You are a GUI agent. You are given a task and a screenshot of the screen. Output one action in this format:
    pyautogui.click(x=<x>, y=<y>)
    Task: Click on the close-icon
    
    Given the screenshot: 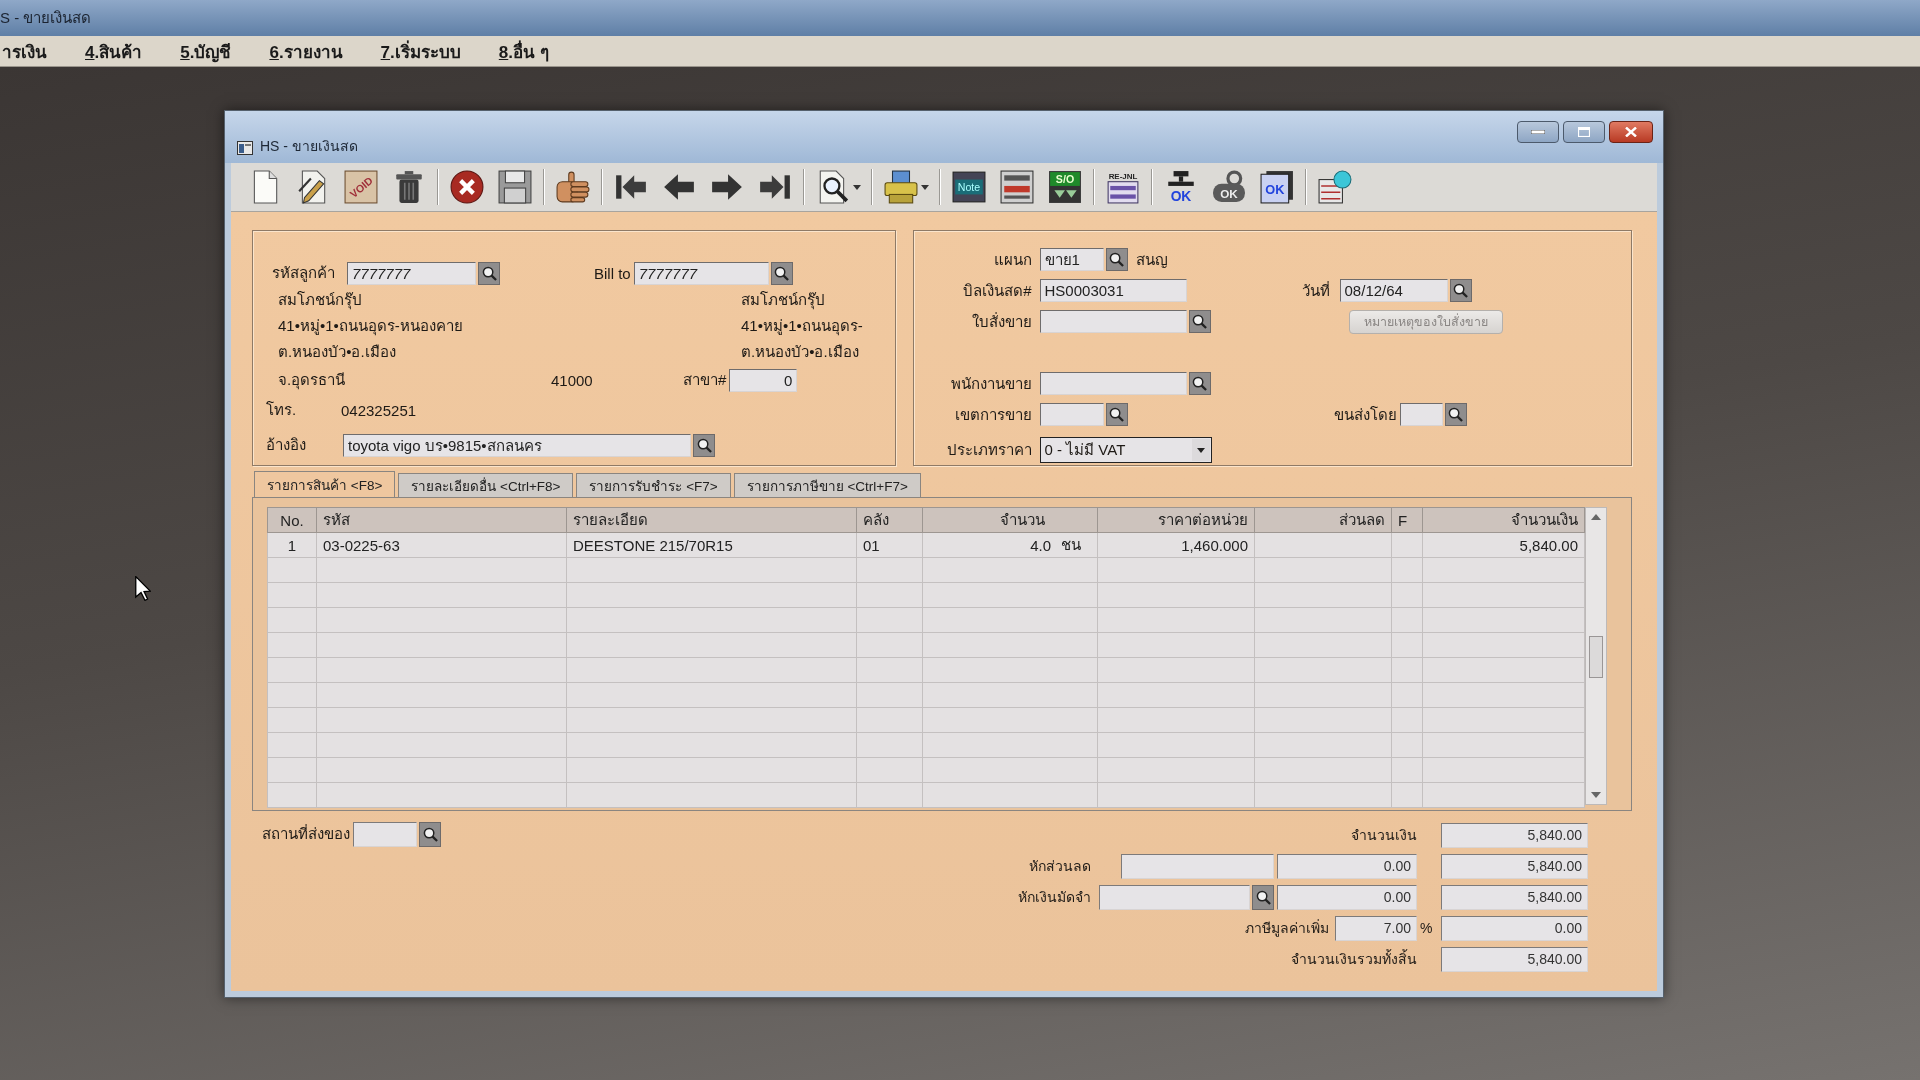 What is the action you would take?
    pyautogui.click(x=1631, y=132)
    